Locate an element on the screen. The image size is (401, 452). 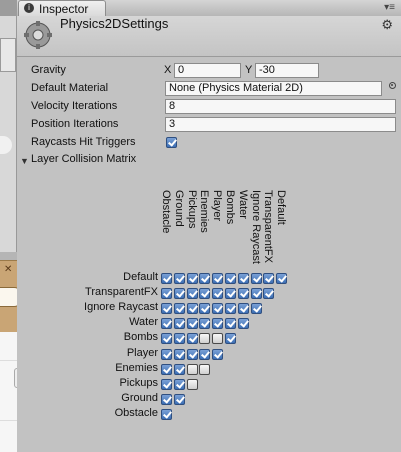
gravity-x-label: X is located at coordinates (168, 70).